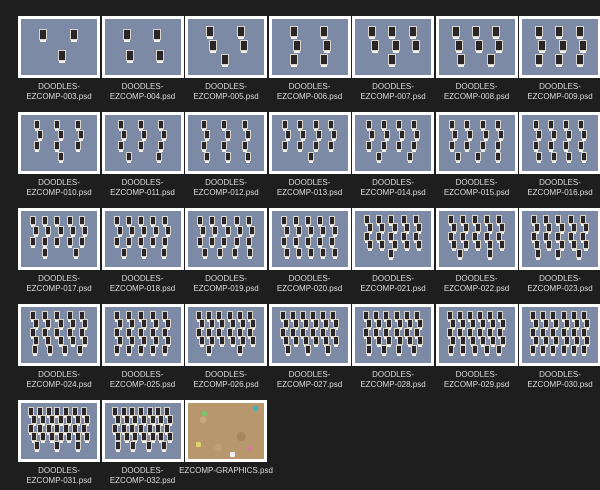 Image resolution: width=600 pixels, height=490 pixels. I want to click on file-item: DOODLES- EZCOMP-030.psd, so click(559, 349).